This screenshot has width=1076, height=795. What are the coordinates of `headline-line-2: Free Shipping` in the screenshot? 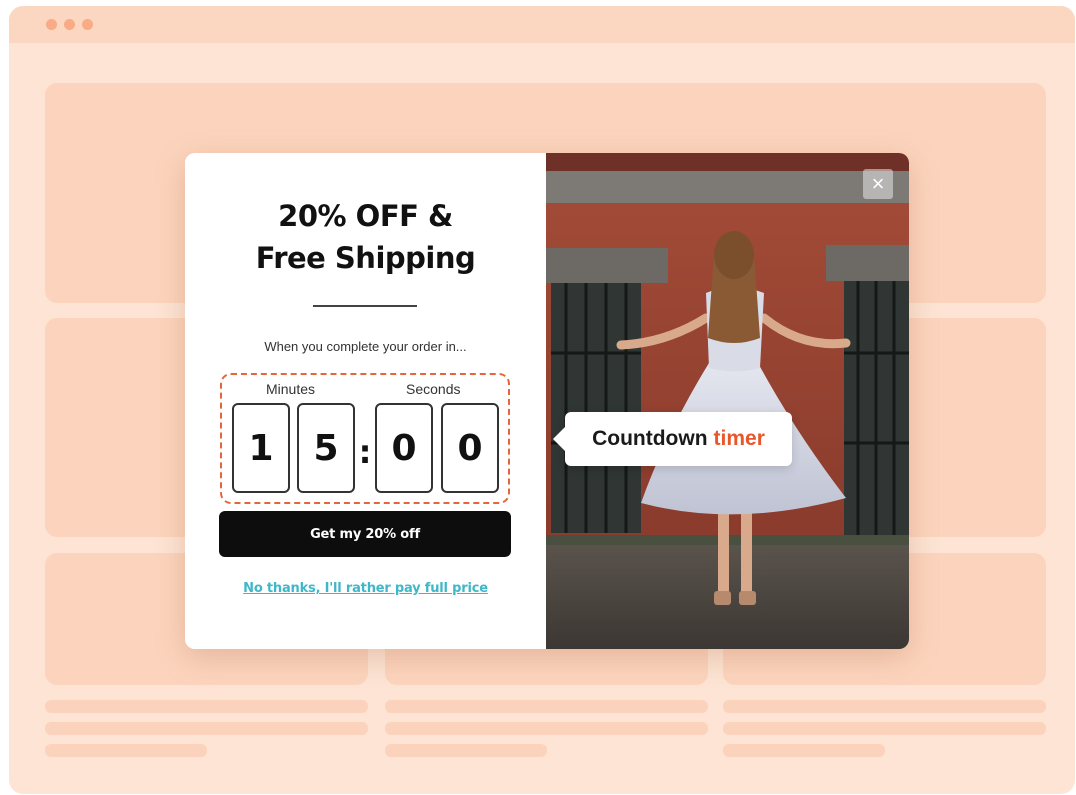 It's located at (365, 258).